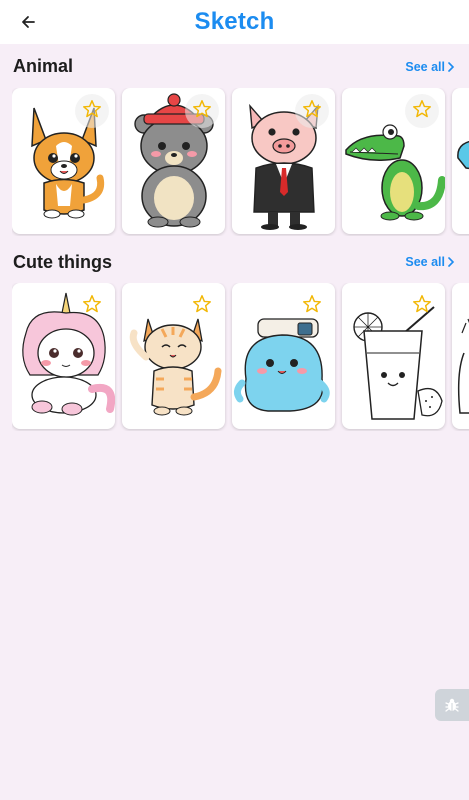  I want to click on page-title: Sketch, so click(234, 21).